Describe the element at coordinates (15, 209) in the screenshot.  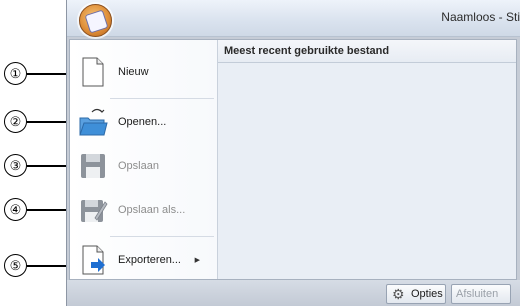
I see `callout-4: ④` at that location.